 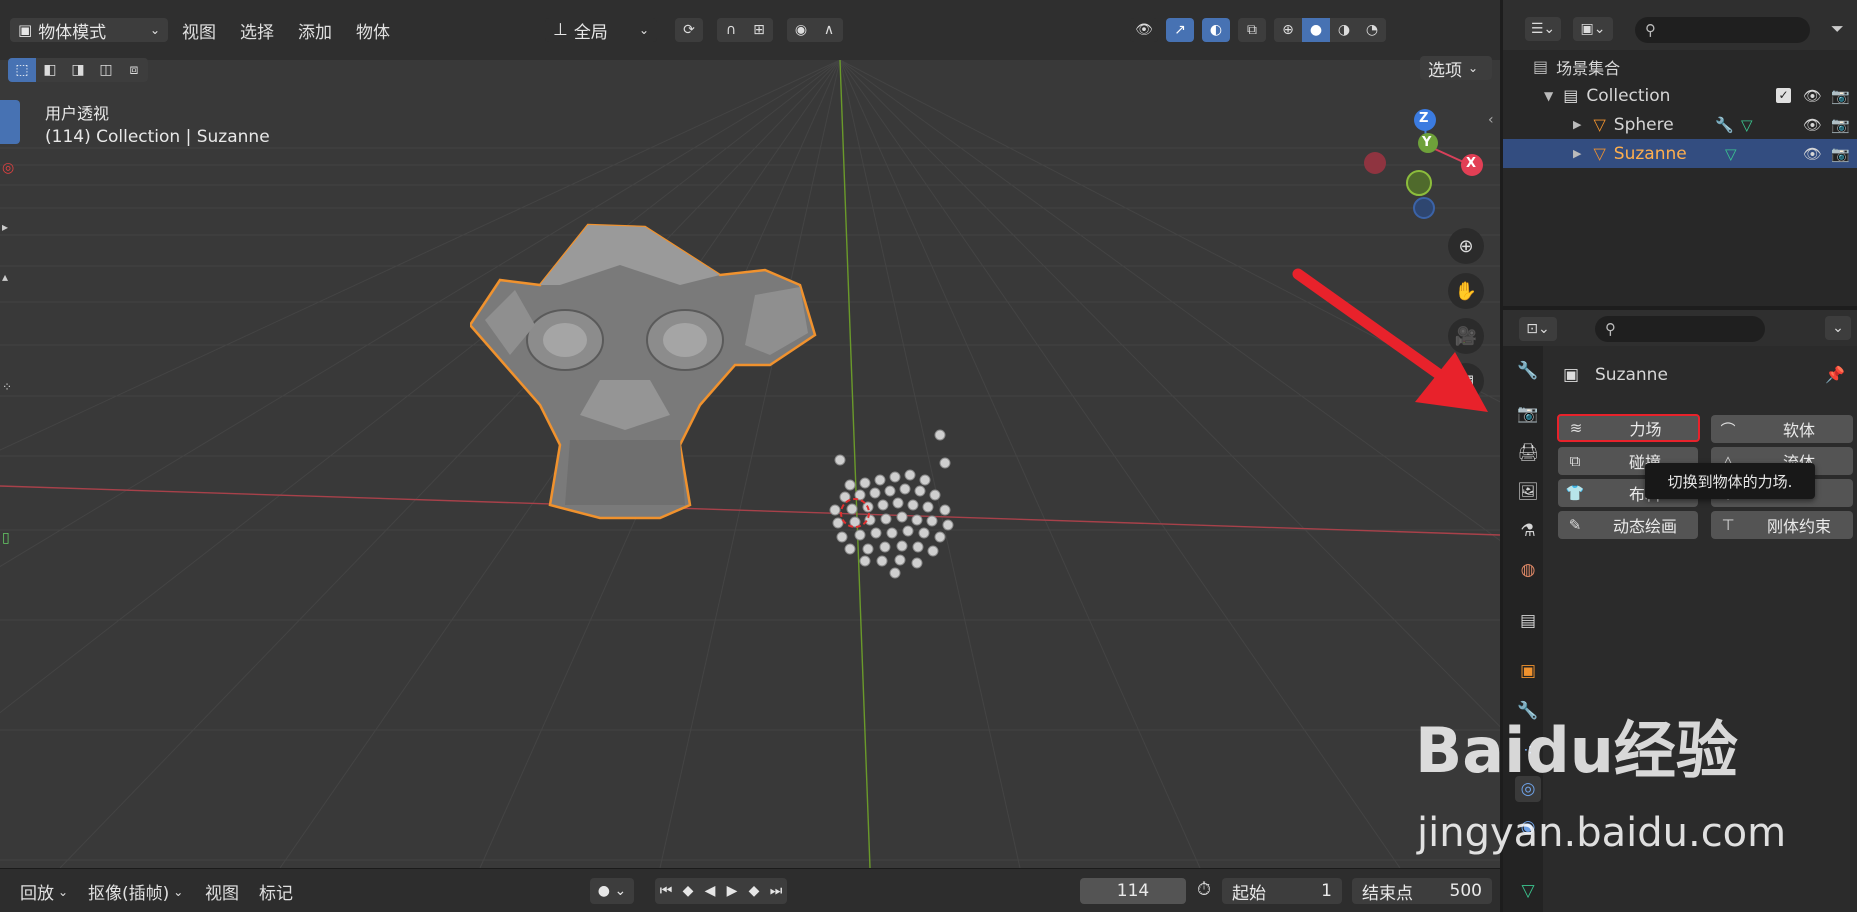 What do you see at coordinates (1724, 124) in the screenshot?
I see `wrench-modifier-icon: 🔧` at bounding box center [1724, 124].